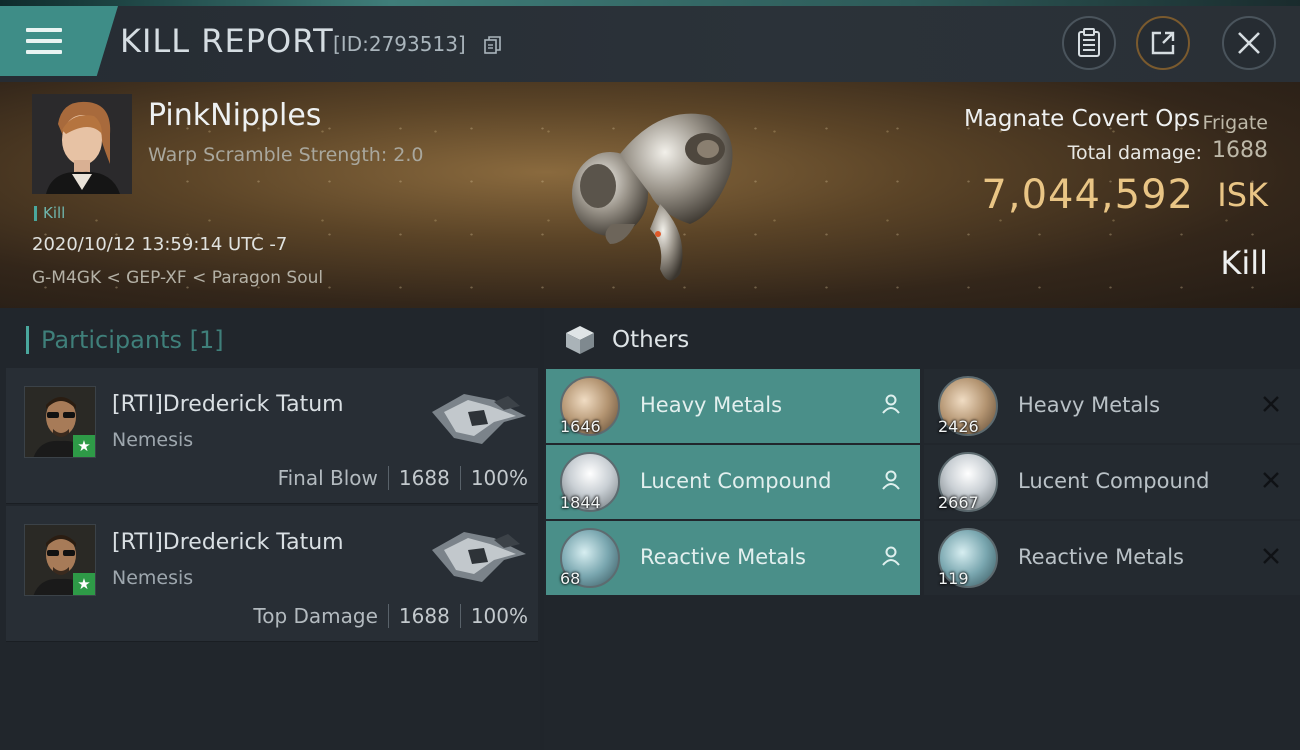  I want to click on ship-class: Frigate, so click(1235, 123).